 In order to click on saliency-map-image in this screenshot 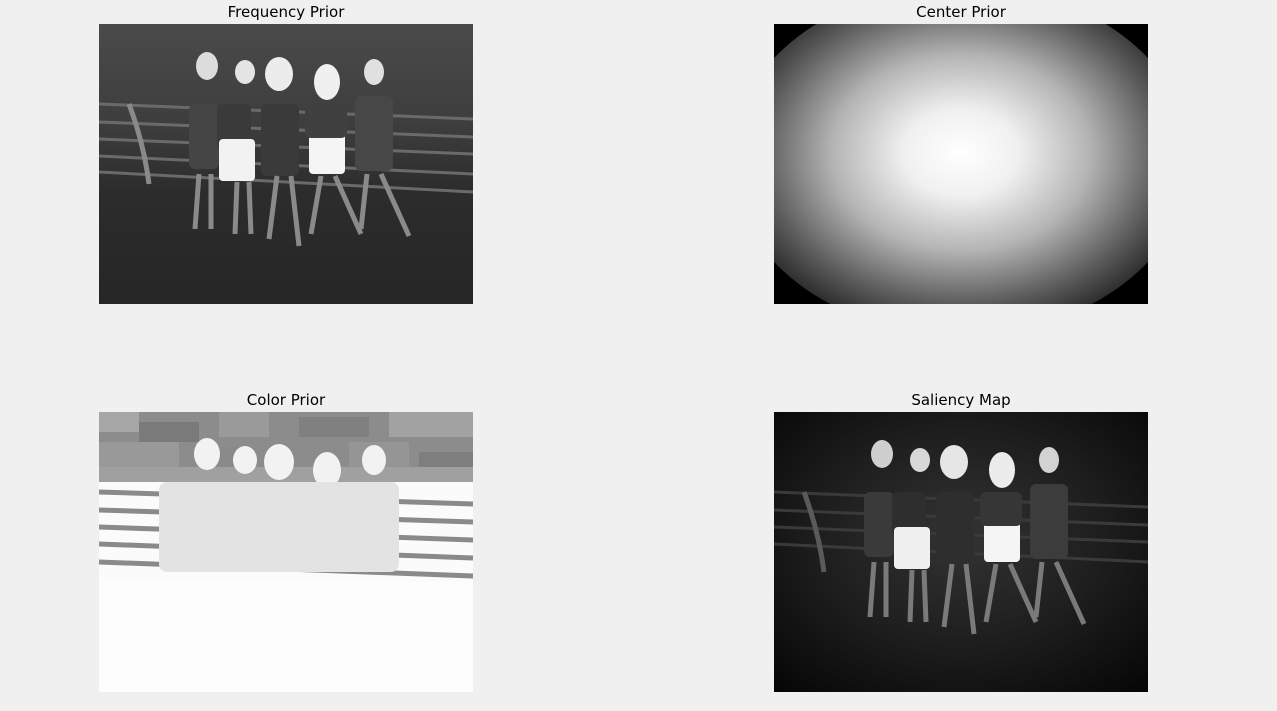, I will do `click(961, 552)`.